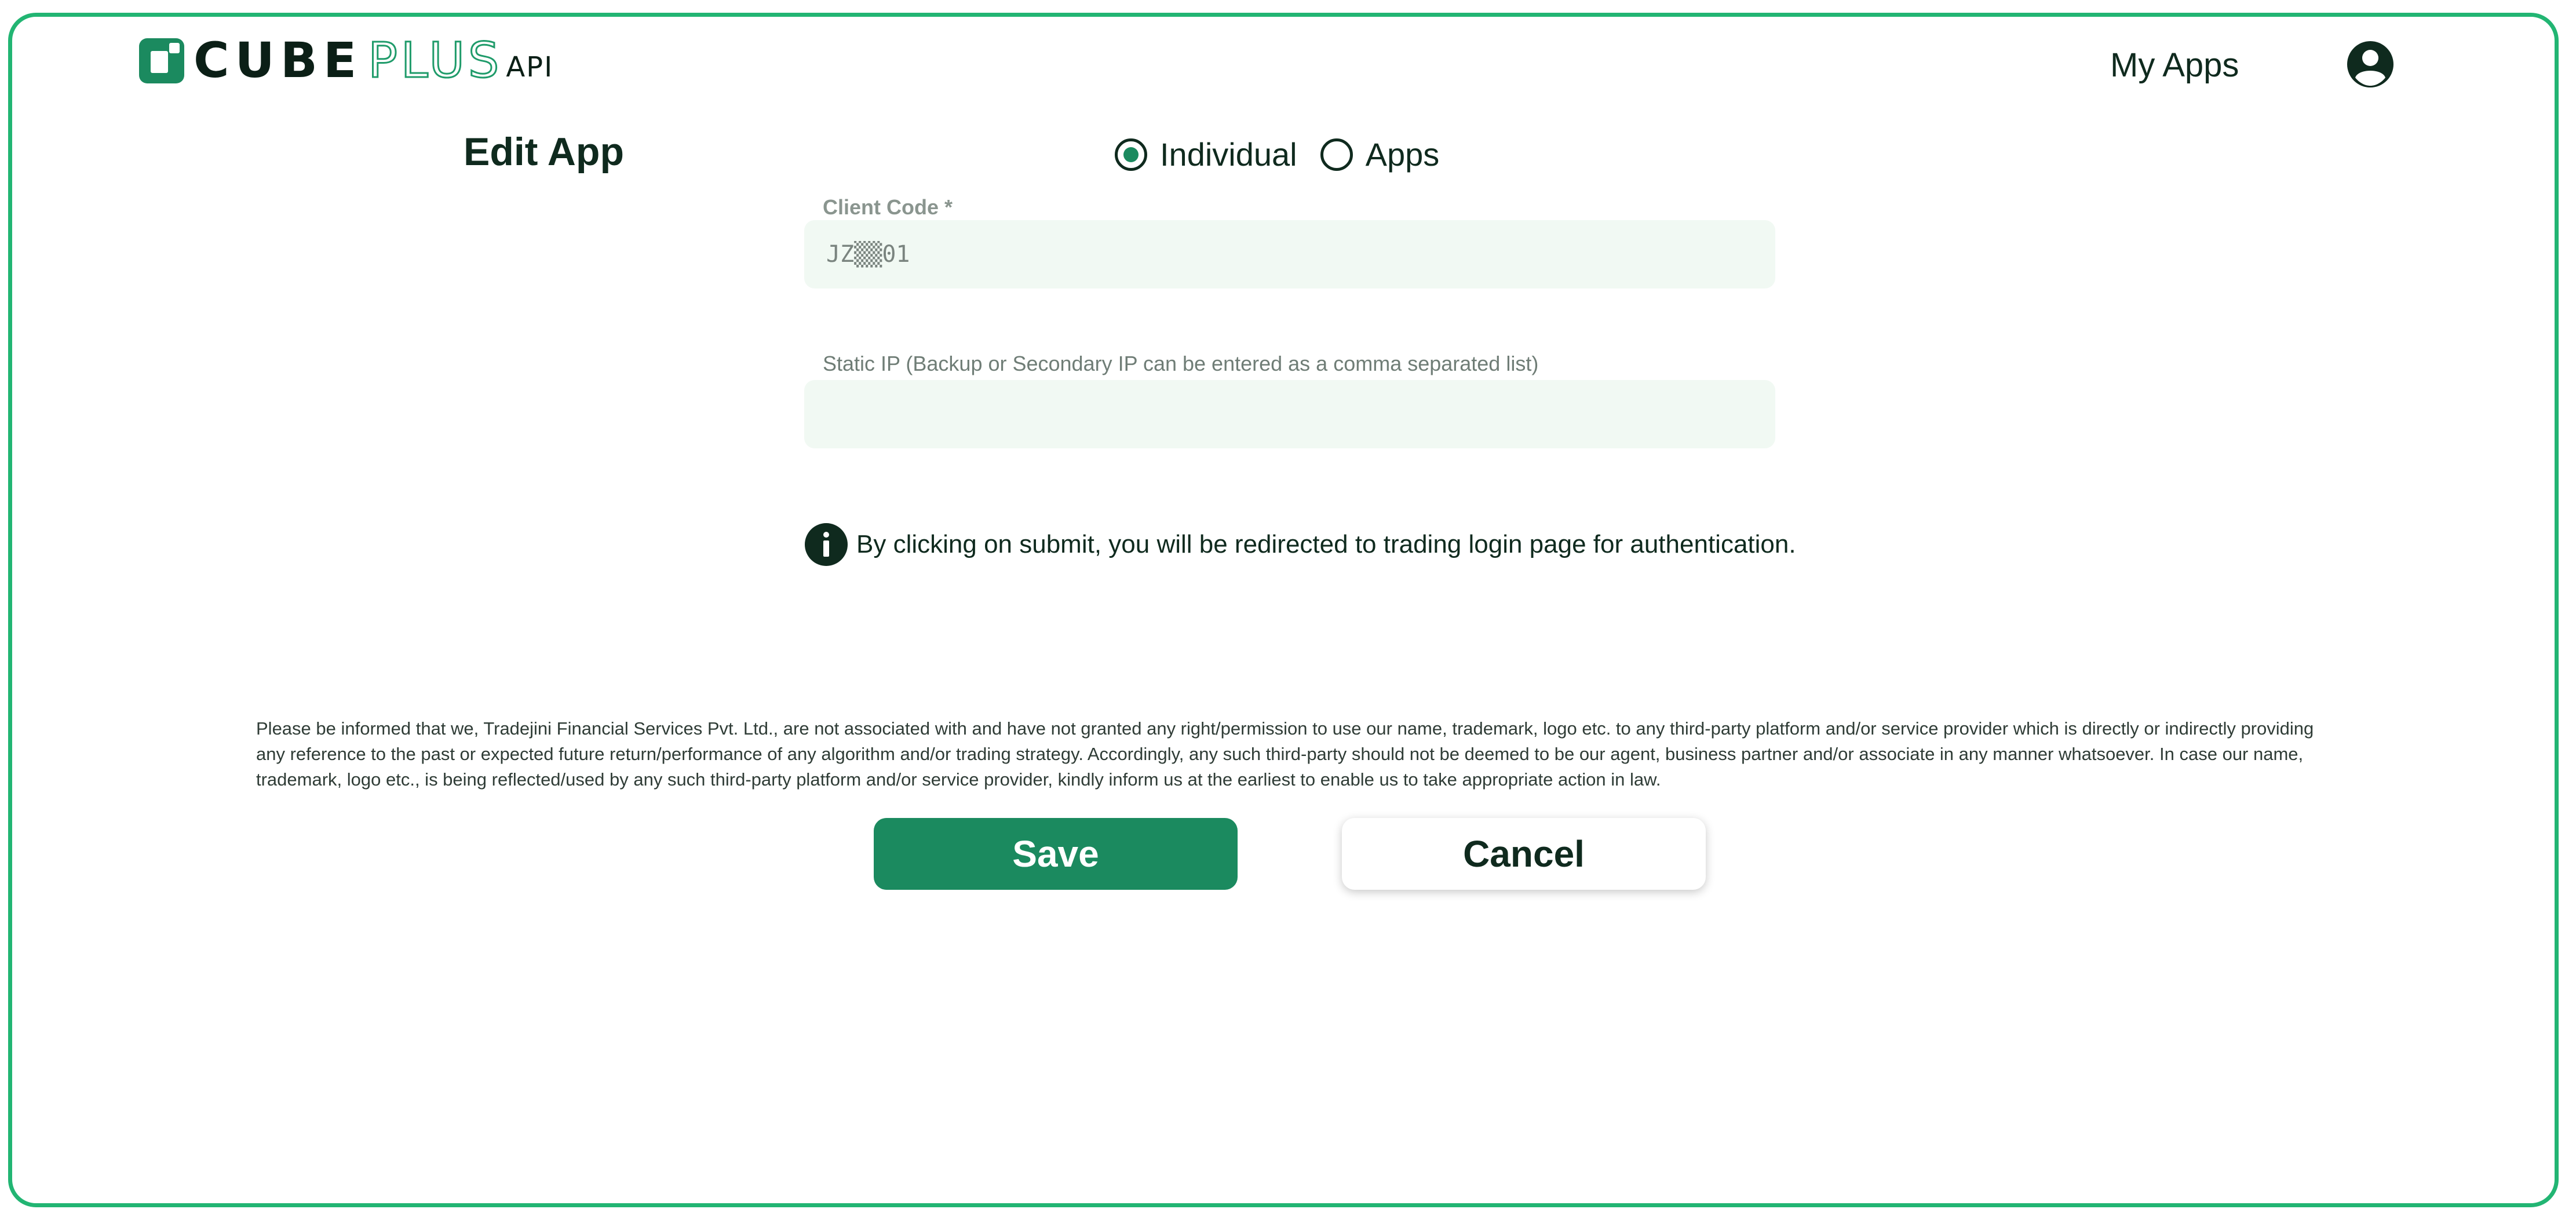 The width and height of the screenshot is (2576, 1220). I want to click on radio-apps-label: Apps, so click(1402, 154).